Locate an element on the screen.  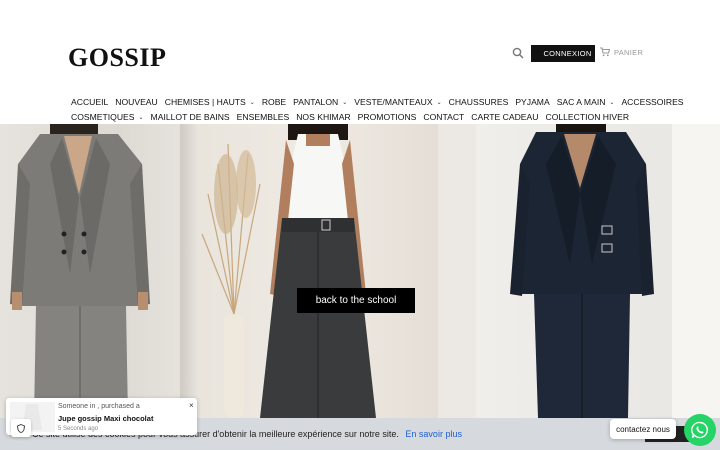
nav-item-contact: CONTACT is located at coordinates (443, 117).